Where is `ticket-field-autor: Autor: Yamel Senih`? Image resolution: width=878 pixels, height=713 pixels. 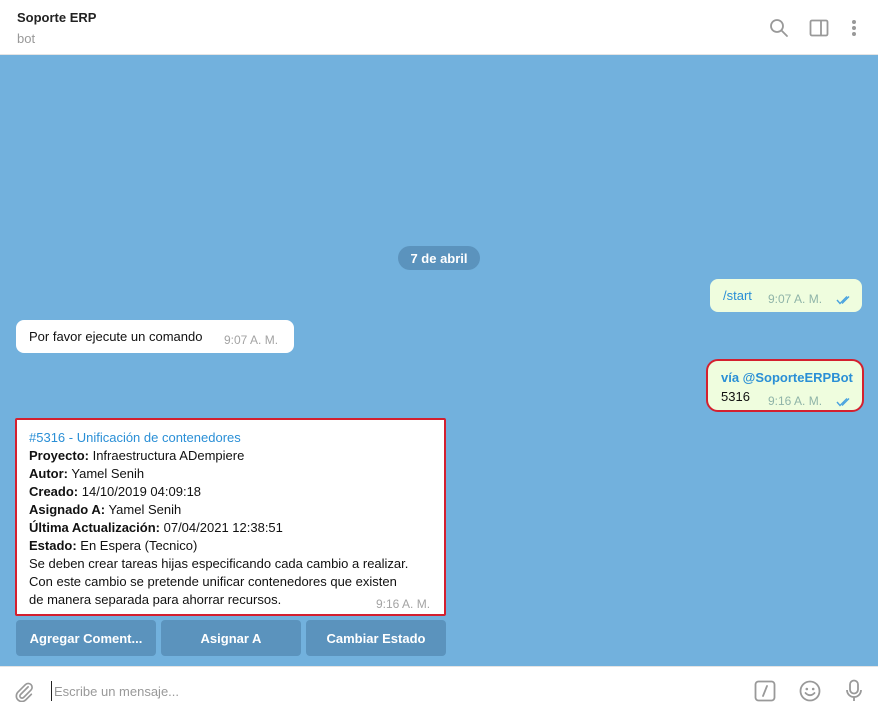 ticket-field-autor: Autor: Yamel Senih is located at coordinates (218, 474).